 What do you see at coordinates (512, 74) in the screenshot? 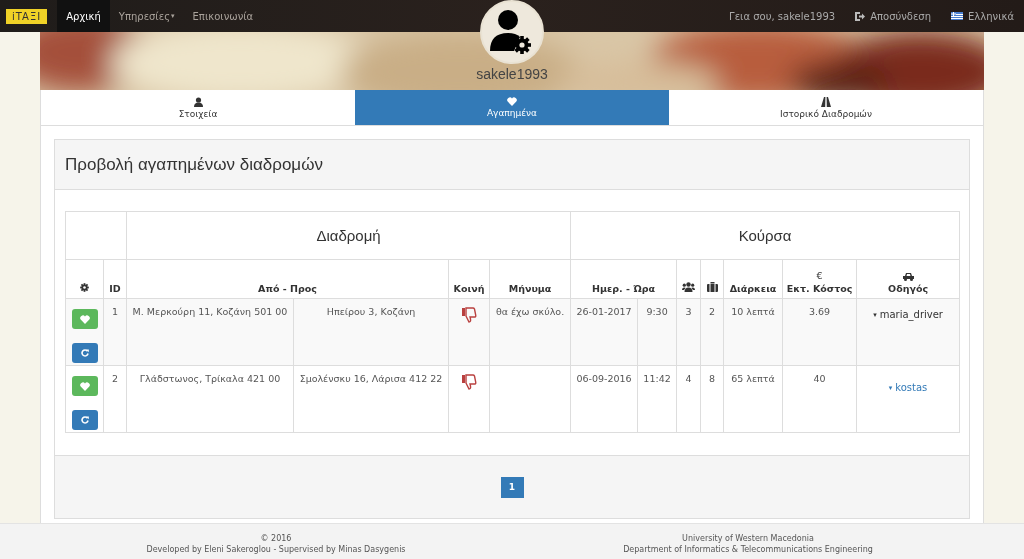
I see `username: sakele1993` at bounding box center [512, 74].